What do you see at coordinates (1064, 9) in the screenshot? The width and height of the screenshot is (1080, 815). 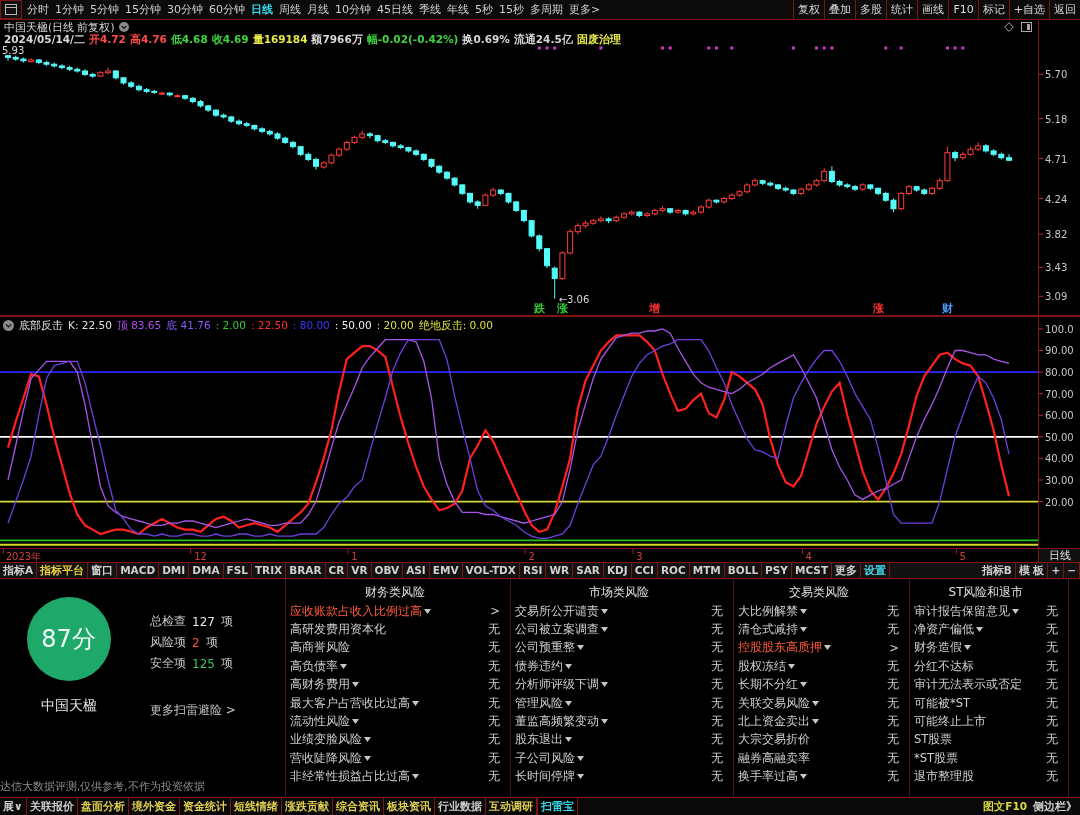 I see `toolbar-button: 返回` at bounding box center [1064, 9].